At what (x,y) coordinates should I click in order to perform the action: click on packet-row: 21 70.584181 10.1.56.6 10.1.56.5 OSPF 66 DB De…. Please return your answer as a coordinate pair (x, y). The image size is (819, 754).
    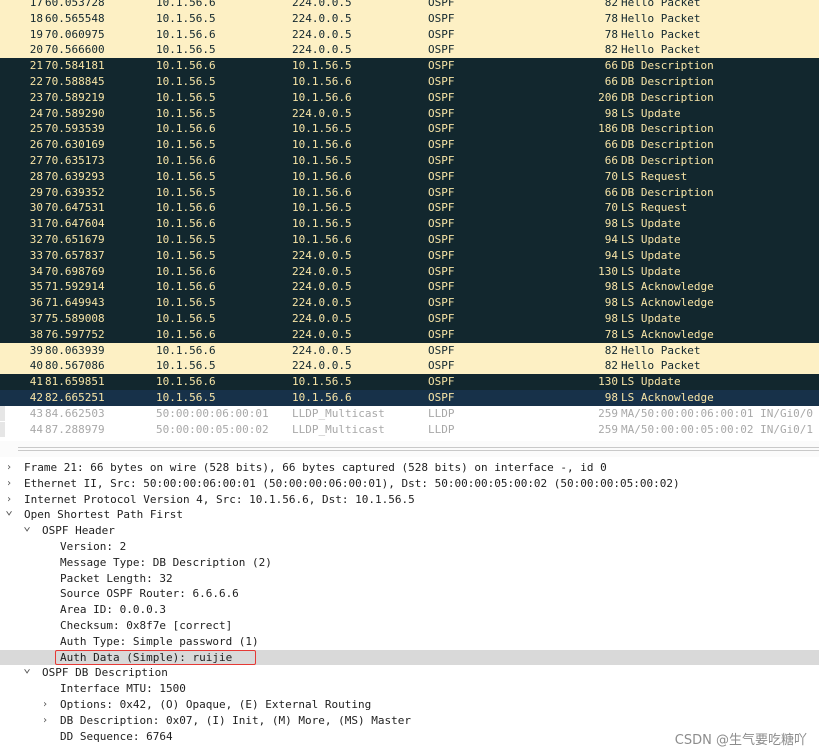
    Looking at the image, I should click on (409, 66).